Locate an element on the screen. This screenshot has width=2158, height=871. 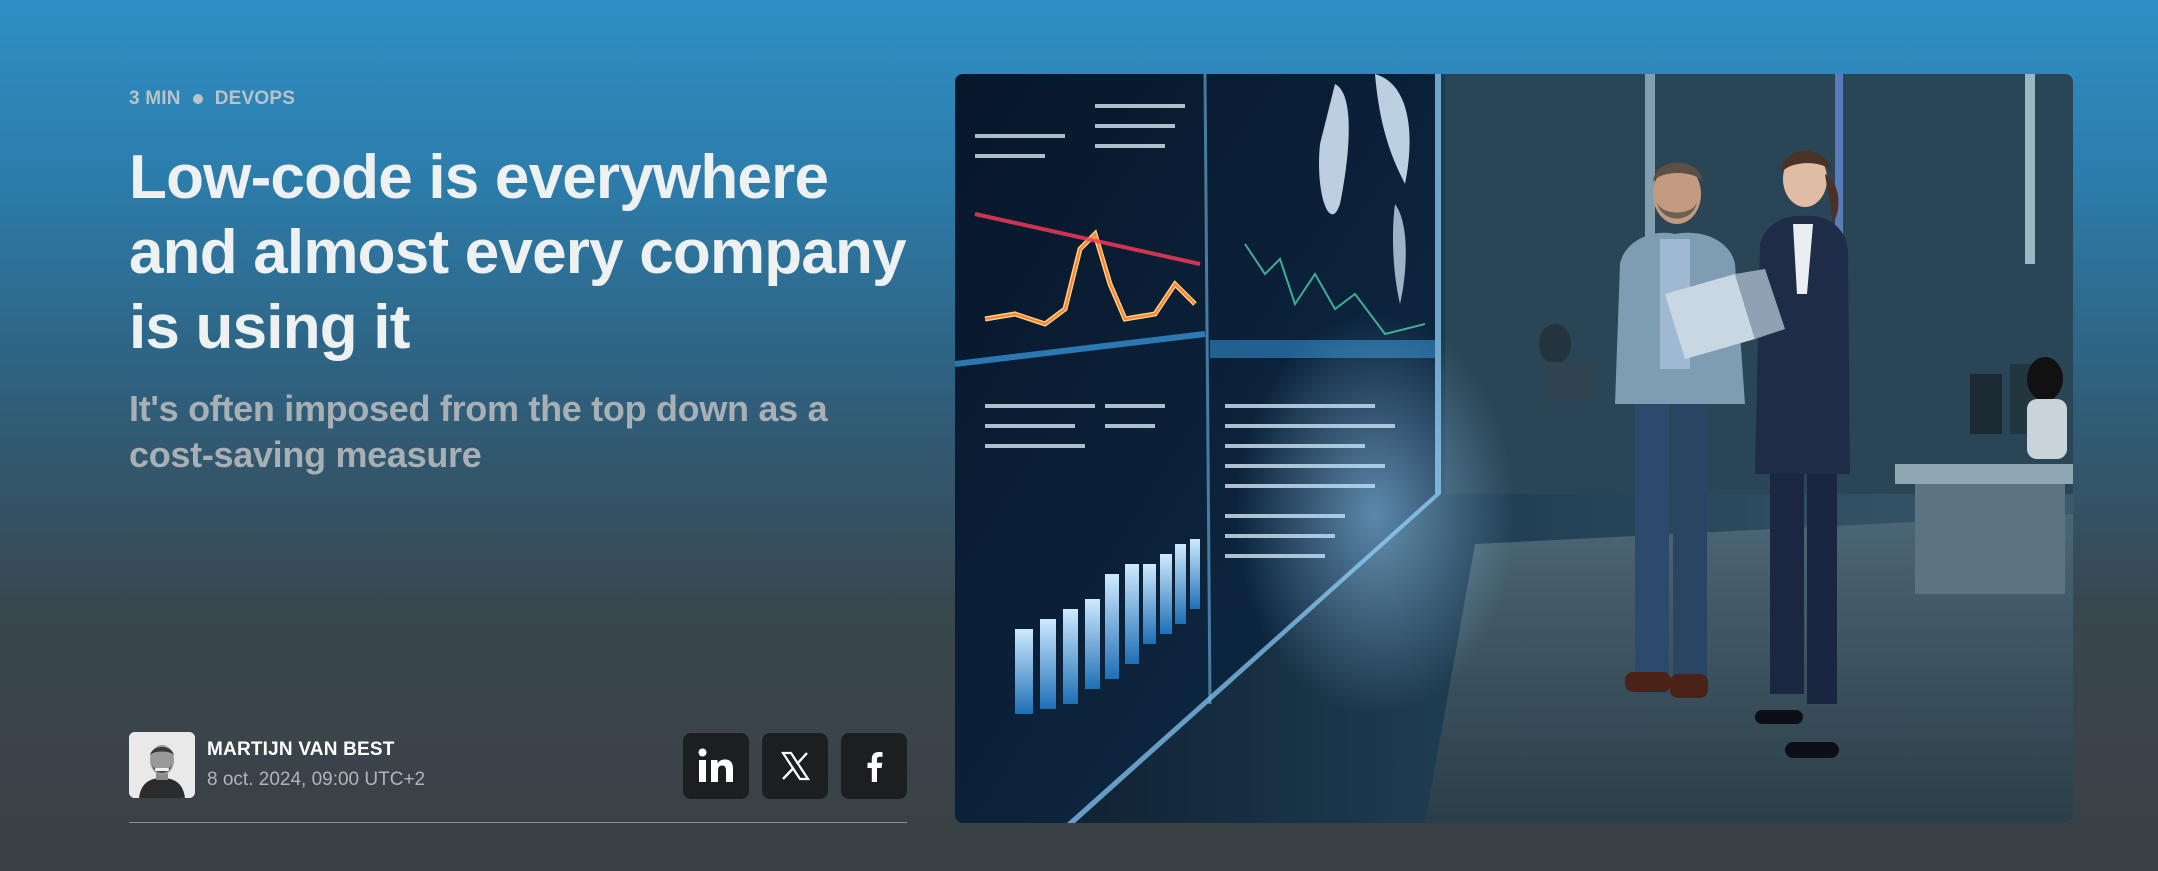
publish-date: 8 oct. 2024, 09:00 UTC+2 is located at coordinates (316, 779).